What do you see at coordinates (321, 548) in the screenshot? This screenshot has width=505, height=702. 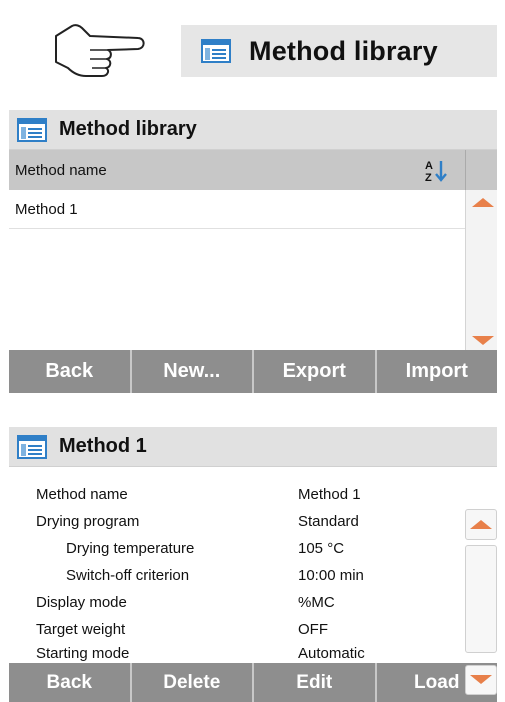 I see `param-value: 105 °C` at bounding box center [321, 548].